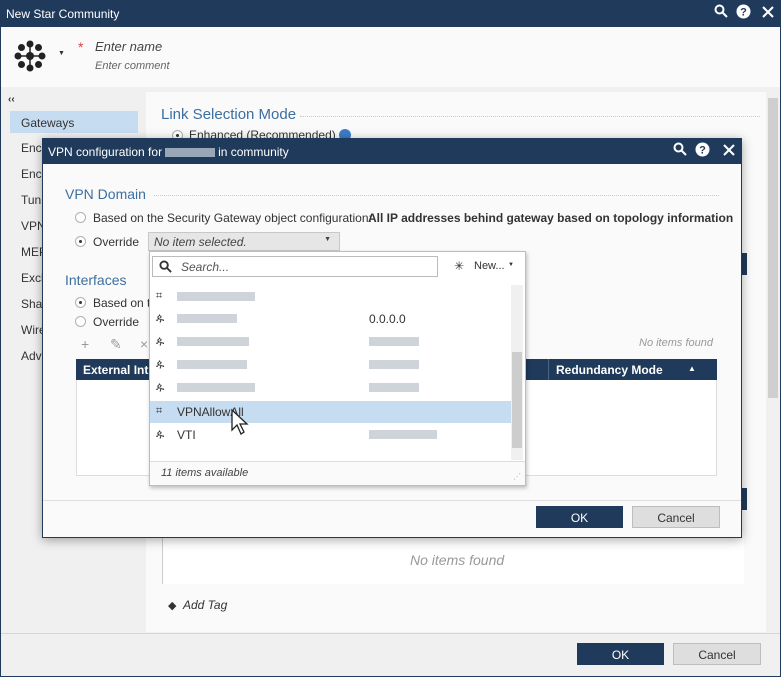 The height and width of the screenshot is (677, 781). Describe the element at coordinates (330, 319) in the screenshot. I see `list-item: ዹ 0.0.0.0` at that location.